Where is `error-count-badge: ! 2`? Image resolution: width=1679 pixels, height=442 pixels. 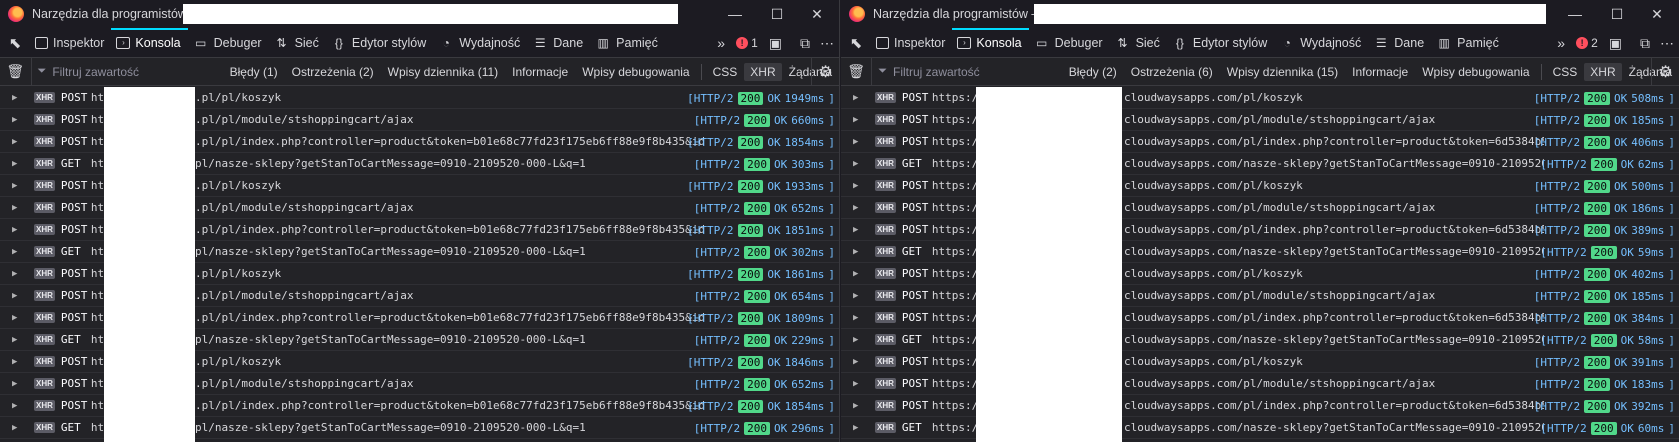 error-count-badge: ! 2 is located at coordinates (1587, 43).